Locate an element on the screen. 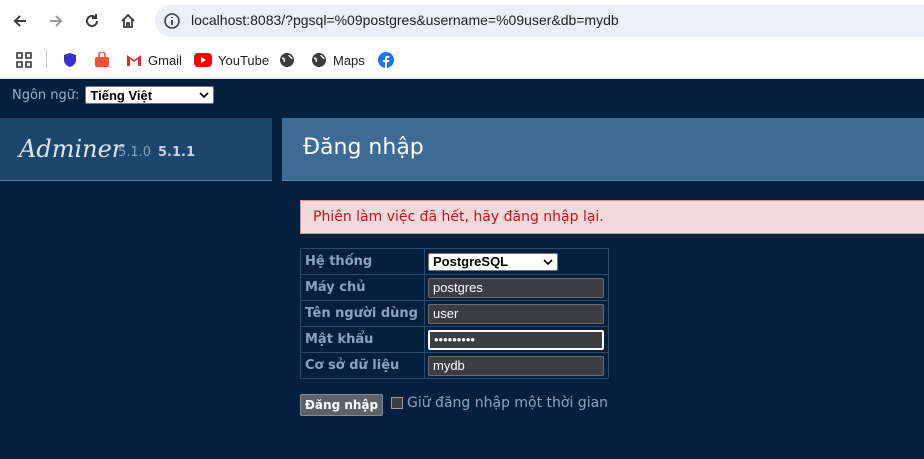 The width and height of the screenshot is (924, 459). form-row-database: Cơ sở dữ liệu mydb is located at coordinates (454, 365).